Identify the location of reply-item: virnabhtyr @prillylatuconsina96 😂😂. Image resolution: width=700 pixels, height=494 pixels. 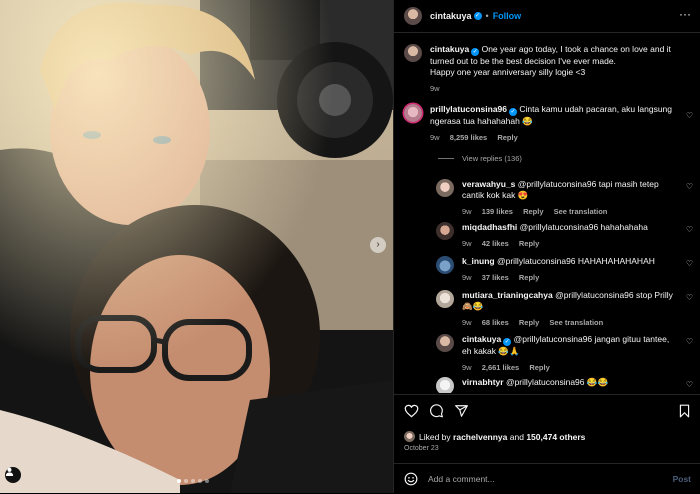
(556, 385).